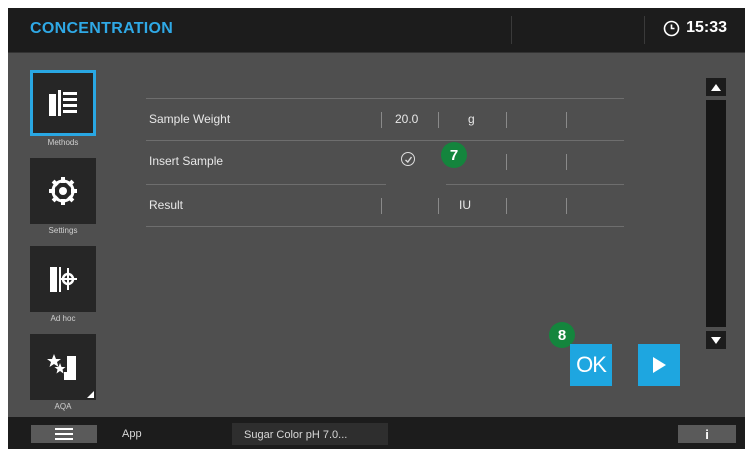 Image resolution: width=753 pixels, height=457 pixels. What do you see at coordinates (63, 238) in the screenshot?
I see `sidebar: Methods Settings Ad hoc AQA` at bounding box center [63, 238].